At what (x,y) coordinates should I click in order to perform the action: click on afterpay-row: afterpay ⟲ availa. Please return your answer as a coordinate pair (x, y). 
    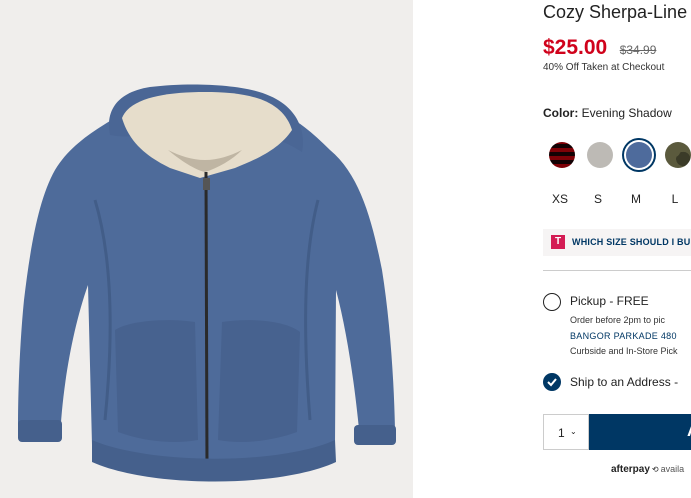
    Looking at the image, I should click on (647, 469).